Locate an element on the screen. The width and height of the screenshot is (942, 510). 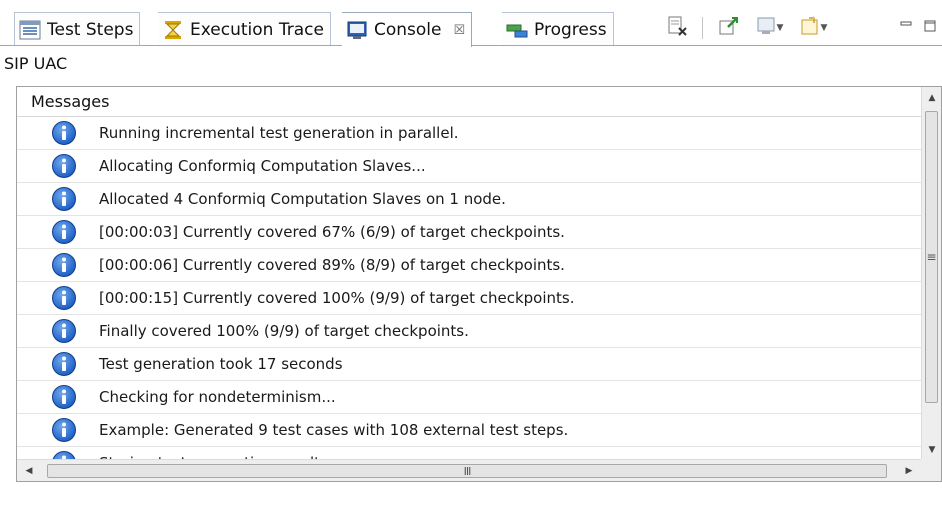
tab-test-steps: Test Steps is located at coordinates (77, 29).